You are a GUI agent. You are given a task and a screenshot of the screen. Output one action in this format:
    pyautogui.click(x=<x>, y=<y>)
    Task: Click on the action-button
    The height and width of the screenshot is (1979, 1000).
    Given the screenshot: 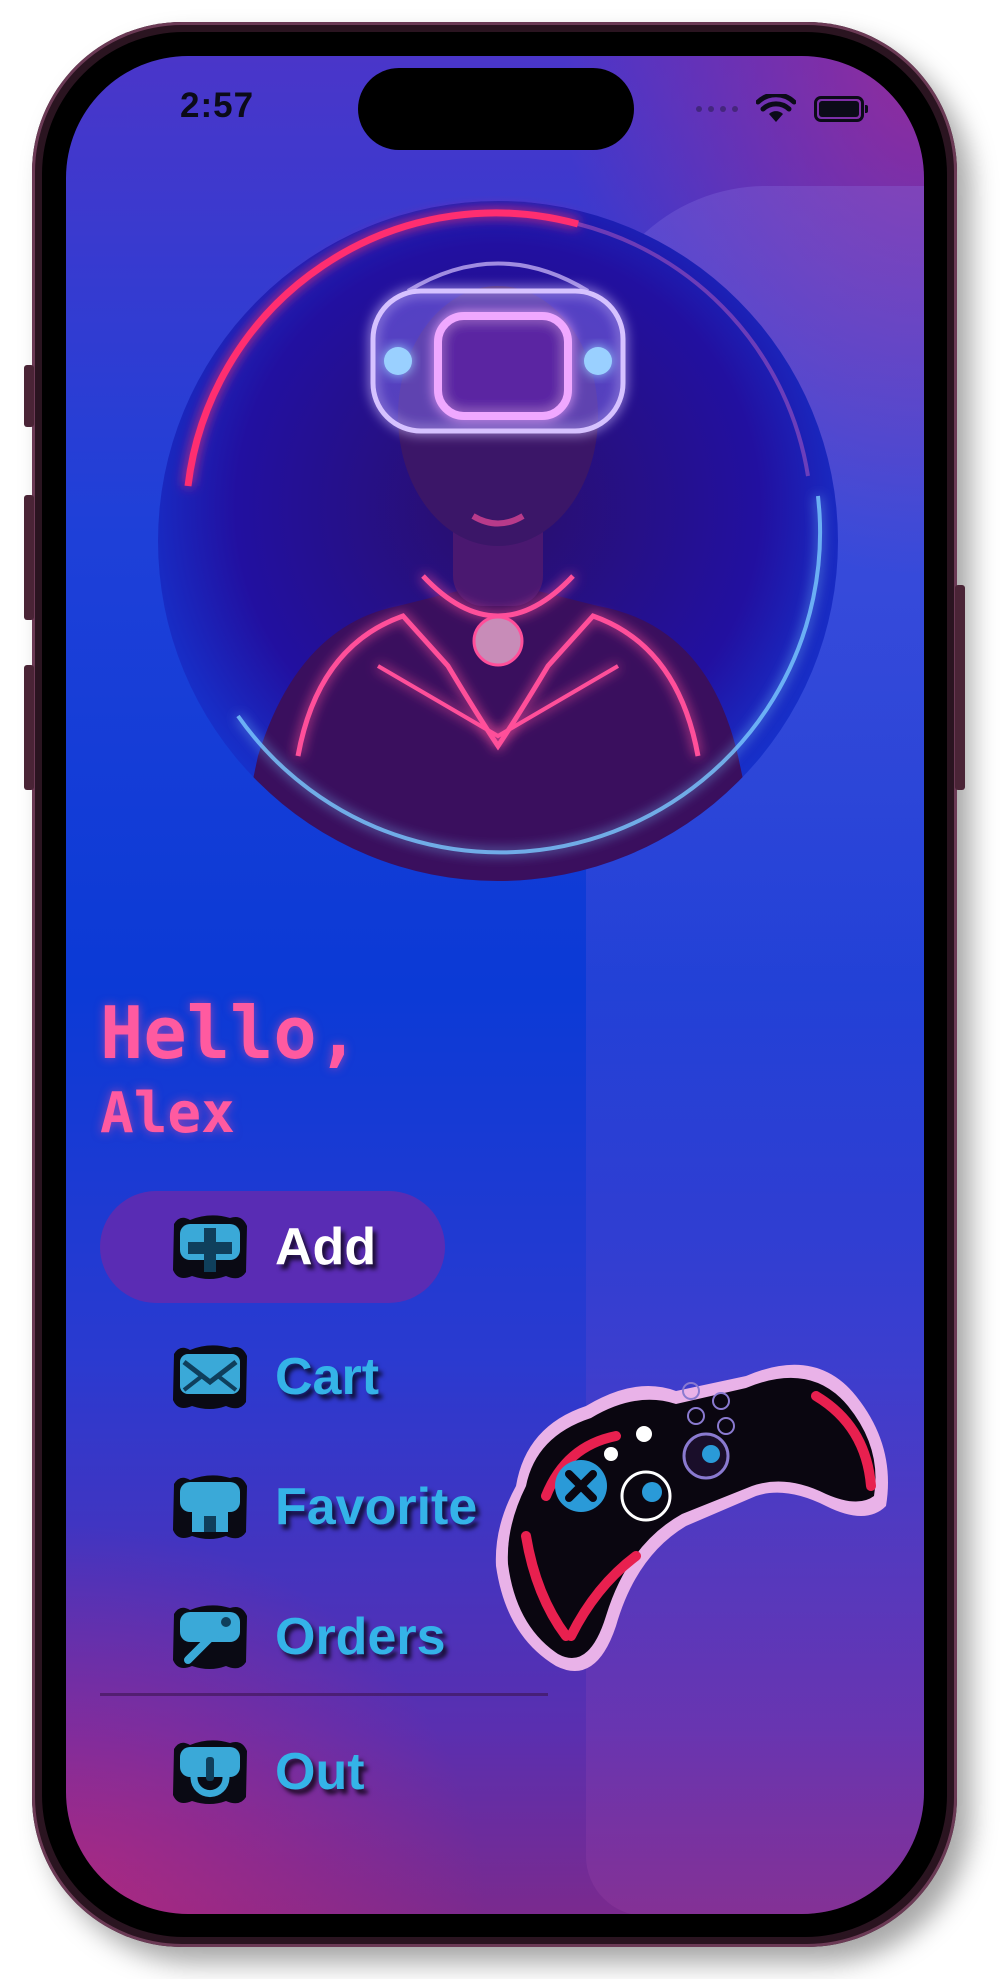 What is the action you would take?
    pyautogui.click(x=29, y=396)
    